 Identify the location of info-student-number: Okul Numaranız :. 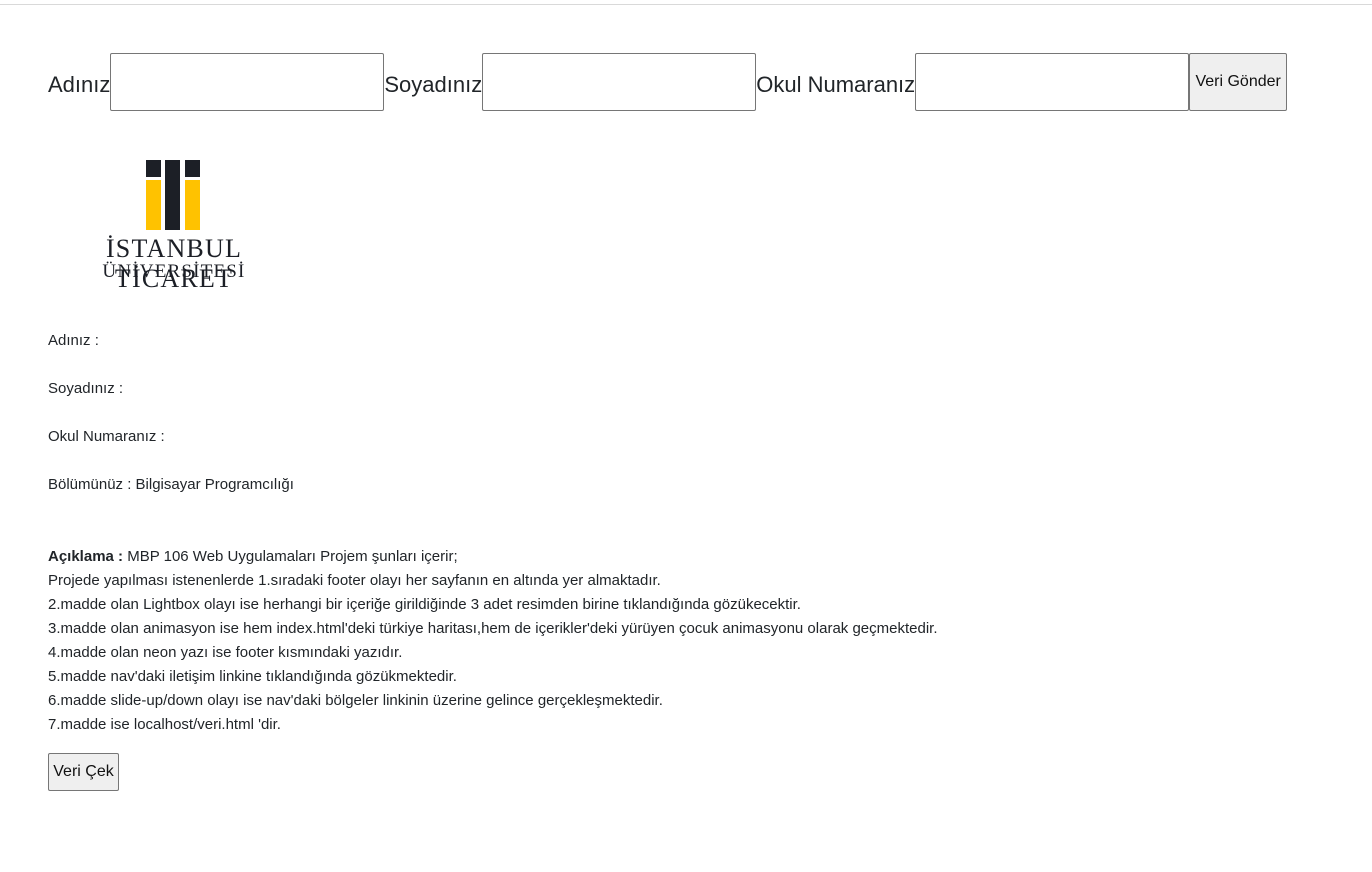
(106, 436).